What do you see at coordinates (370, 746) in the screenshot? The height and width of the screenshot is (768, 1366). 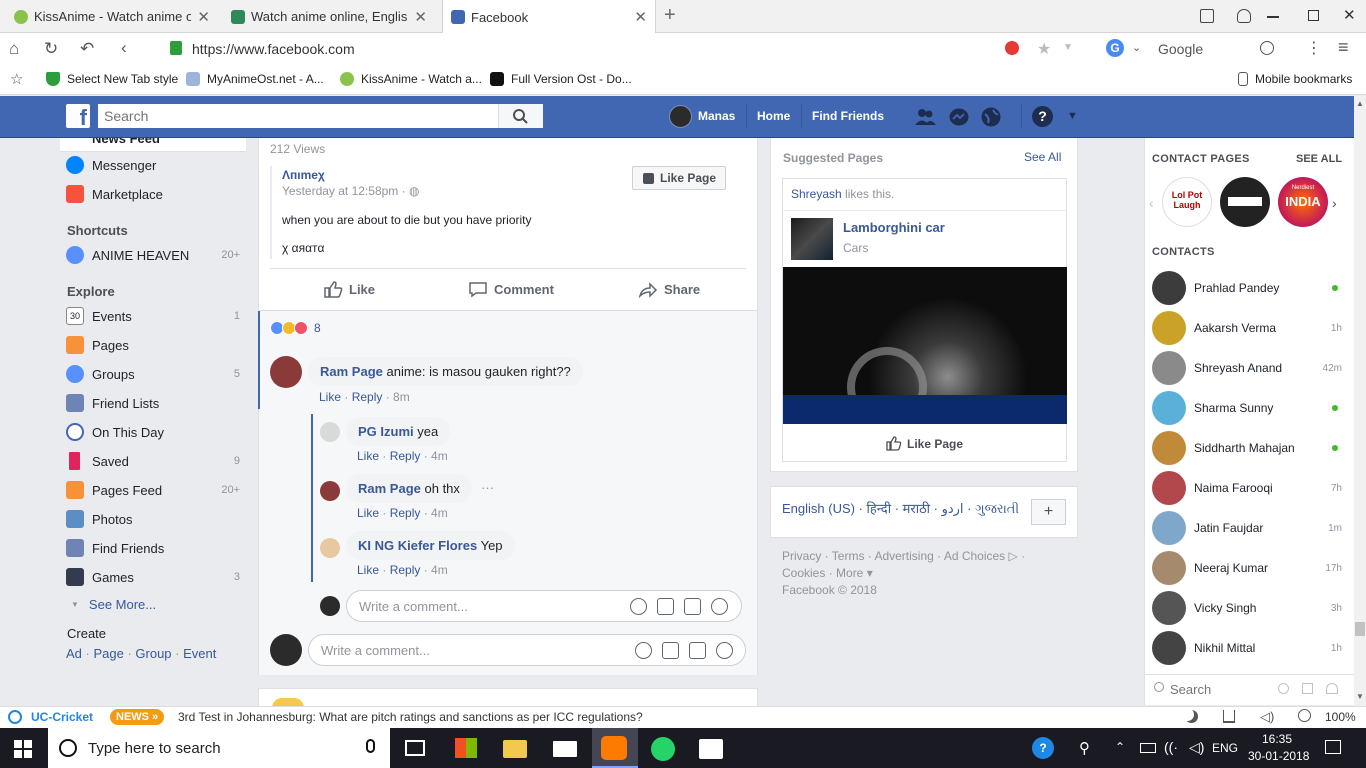 I see `microphone-icon` at bounding box center [370, 746].